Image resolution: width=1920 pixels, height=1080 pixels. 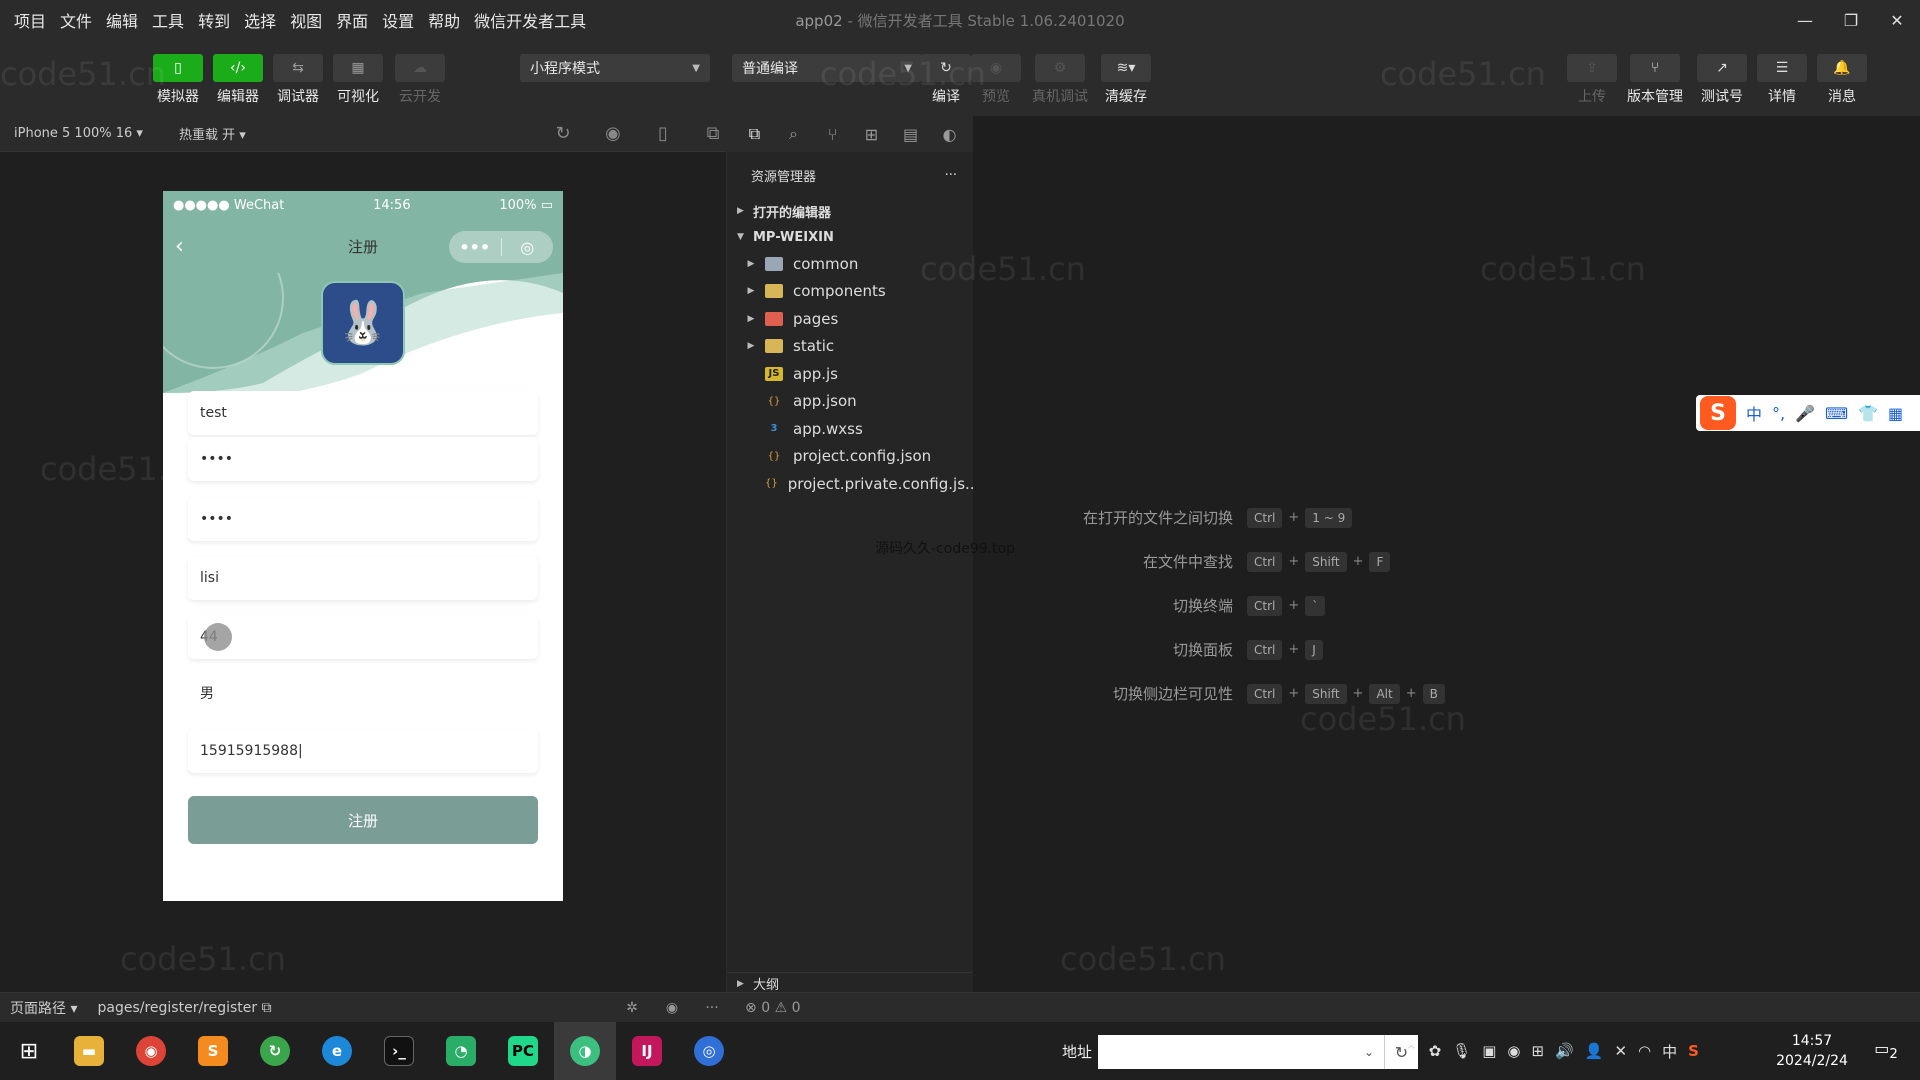 What do you see at coordinates (358, 80) in the screenshot?
I see `visual-button: ▦ 可视化` at bounding box center [358, 80].